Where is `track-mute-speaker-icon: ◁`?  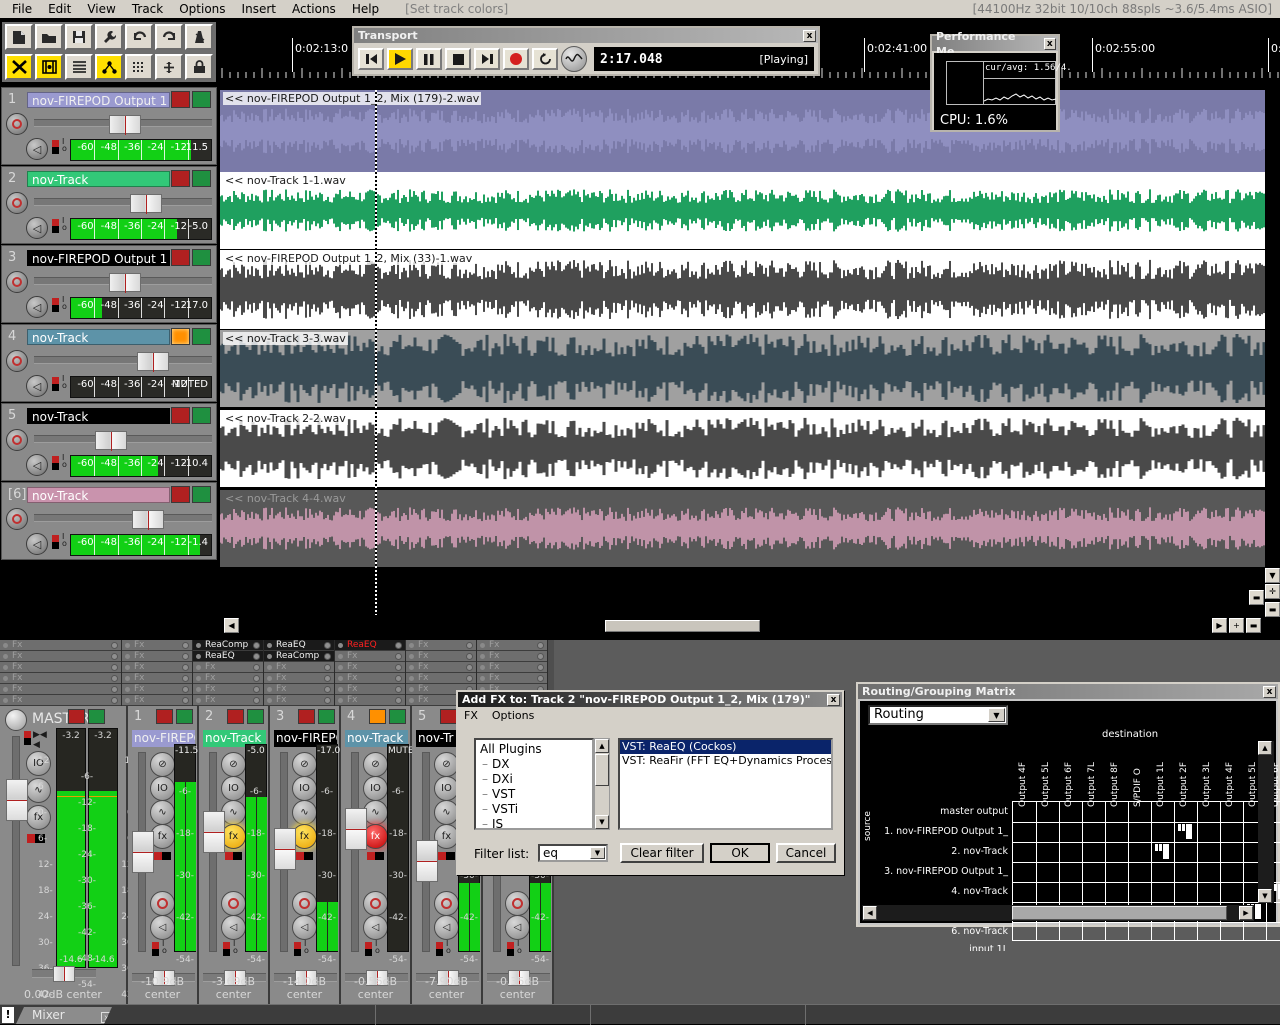
track-mute-speaker-icon: ◁ is located at coordinates (37, 228).